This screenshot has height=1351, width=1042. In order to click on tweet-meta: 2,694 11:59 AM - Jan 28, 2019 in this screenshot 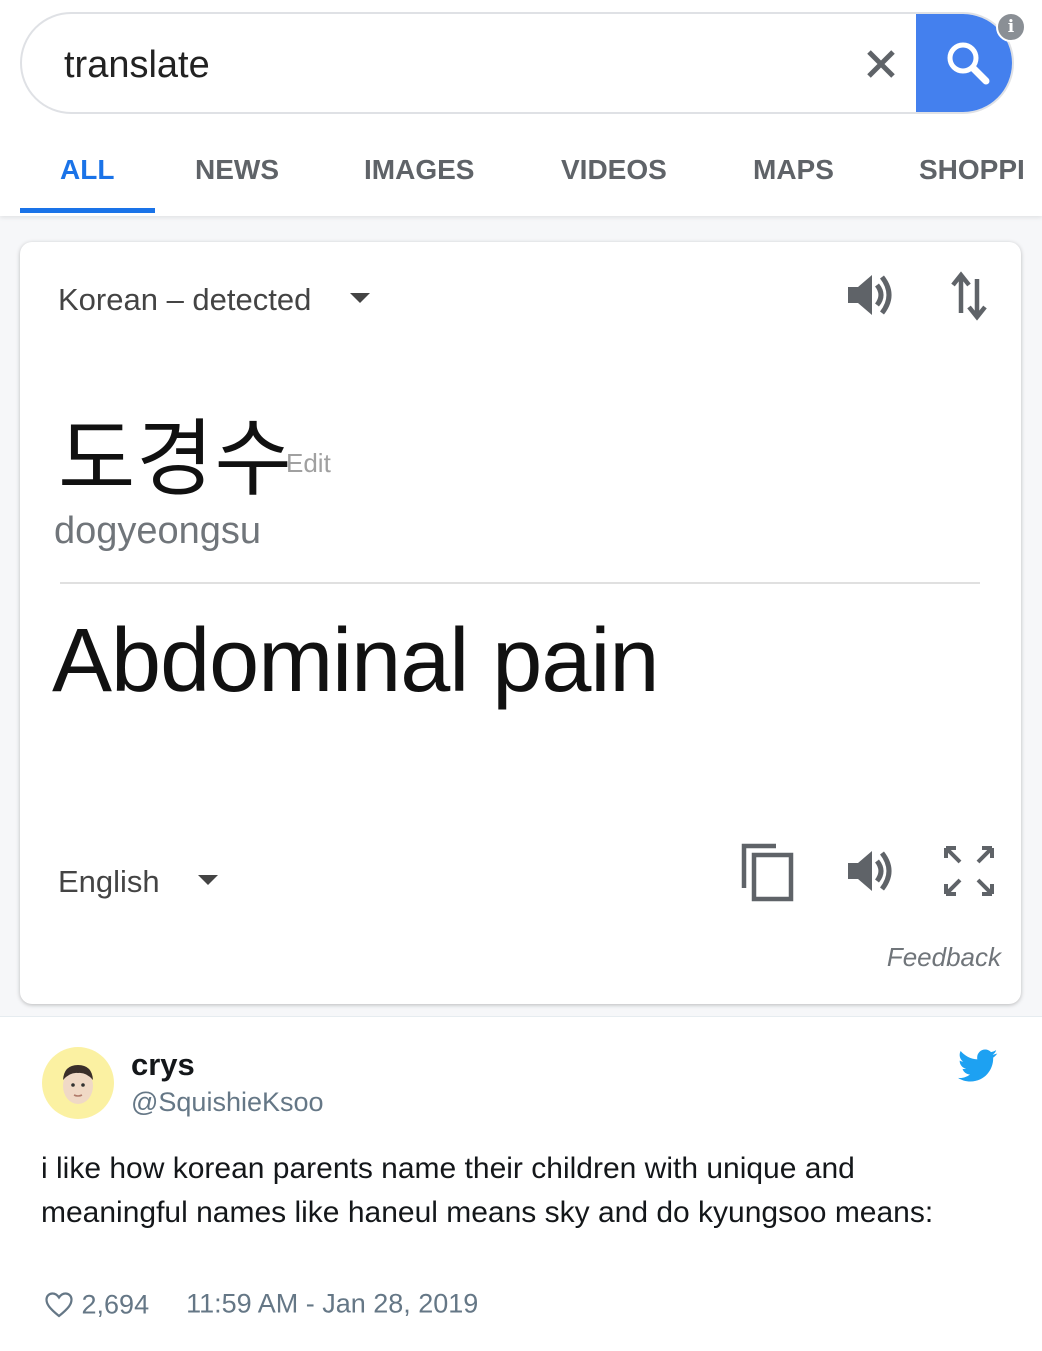, I will do `click(261, 1303)`.